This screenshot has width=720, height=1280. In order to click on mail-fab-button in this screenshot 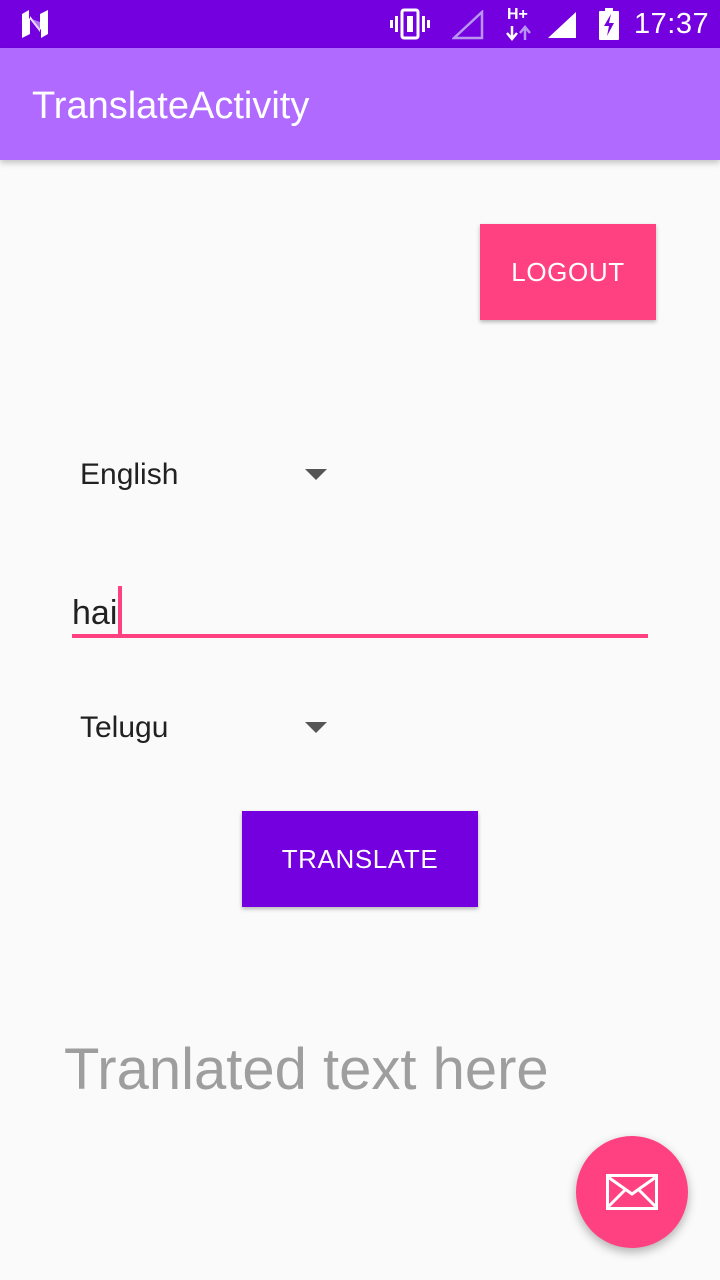, I will do `click(632, 1192)`.